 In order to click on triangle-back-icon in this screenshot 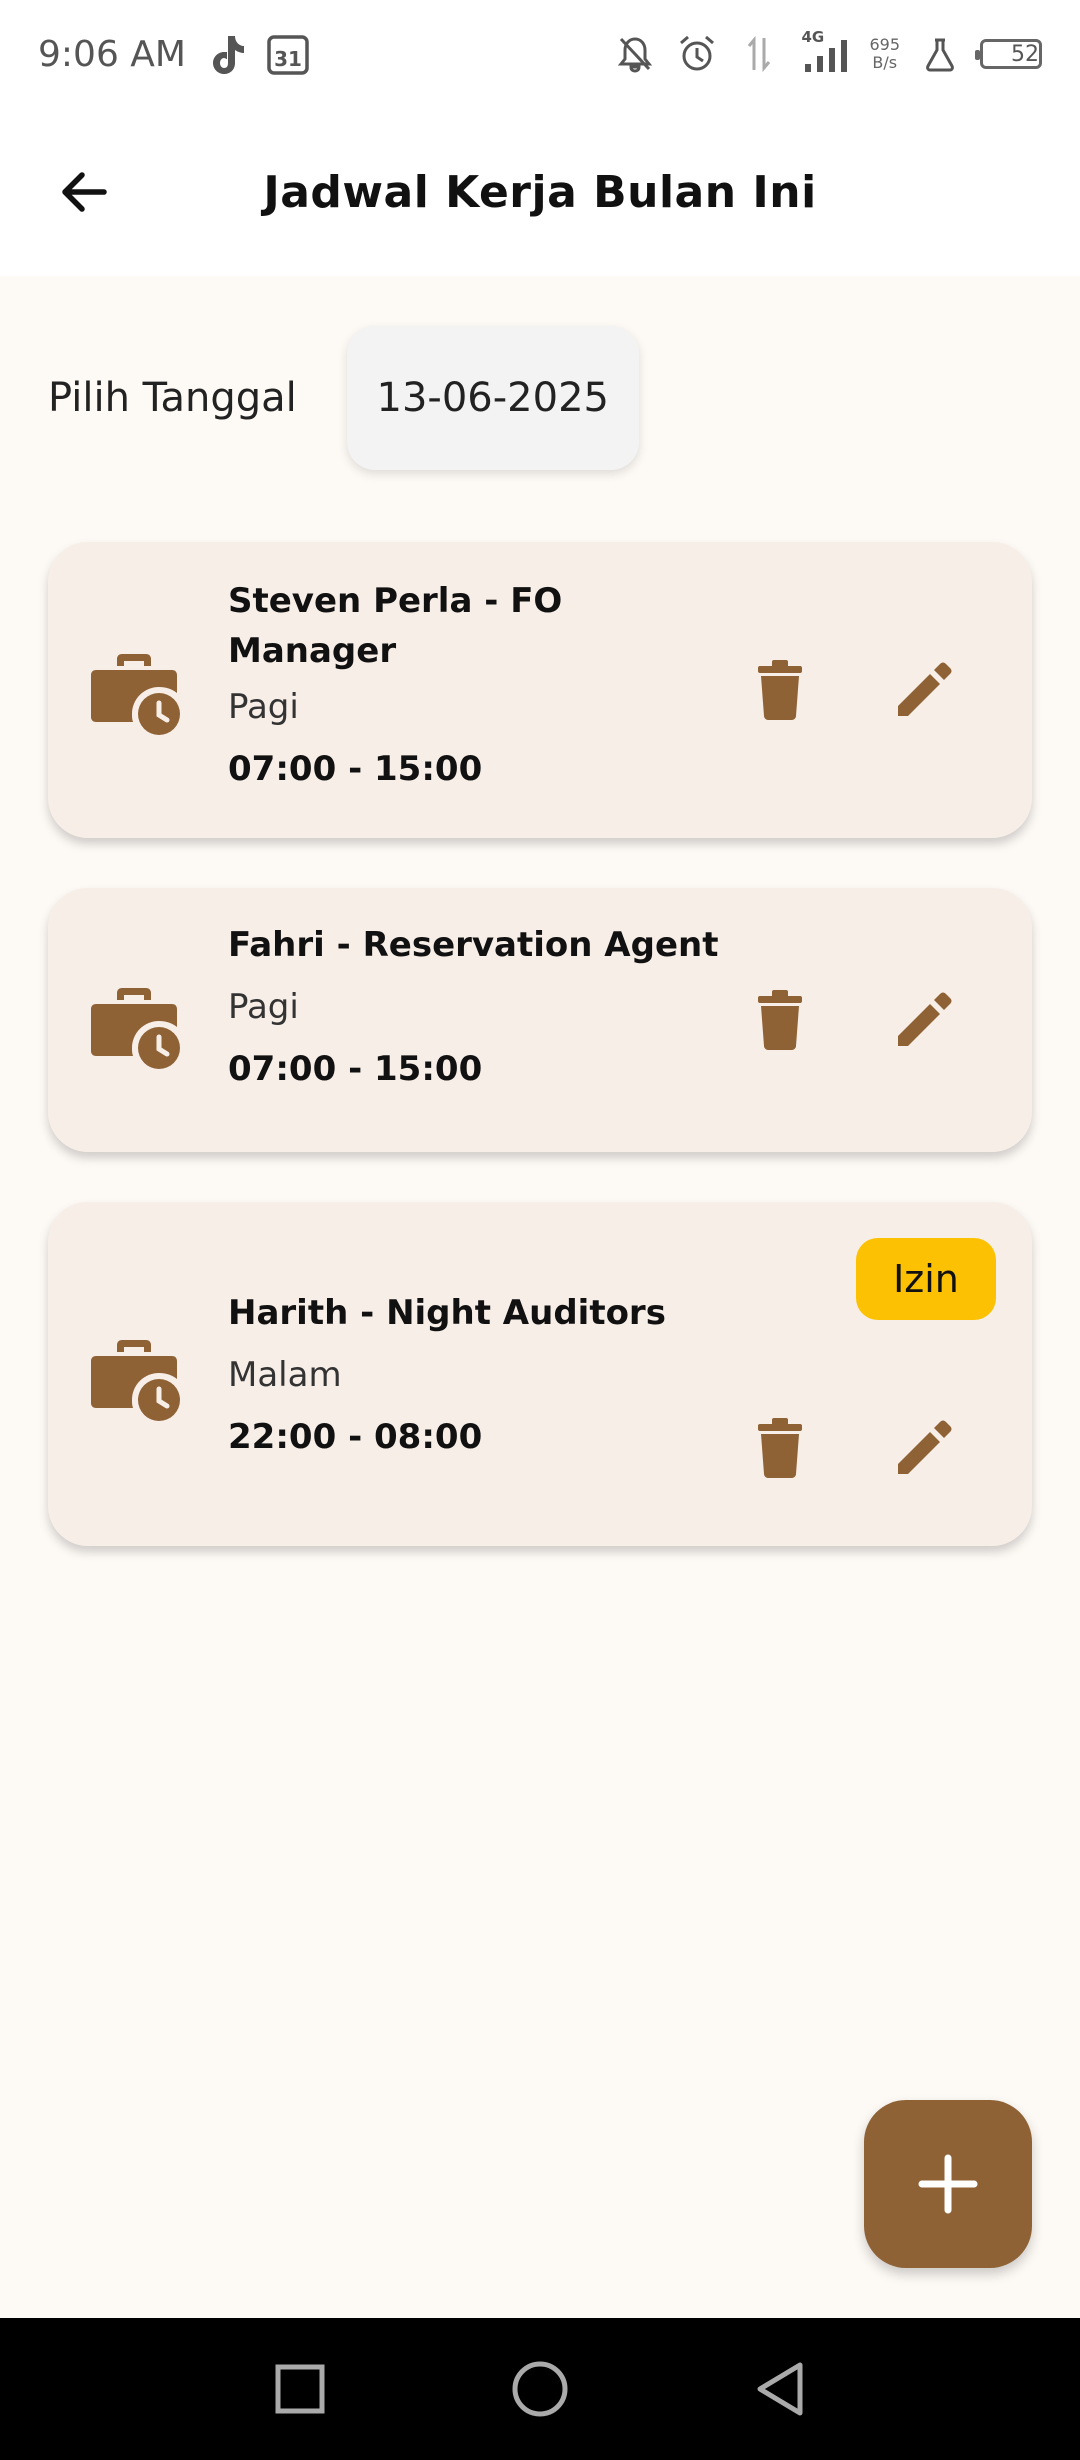, I will do `click(780, 2389)`.